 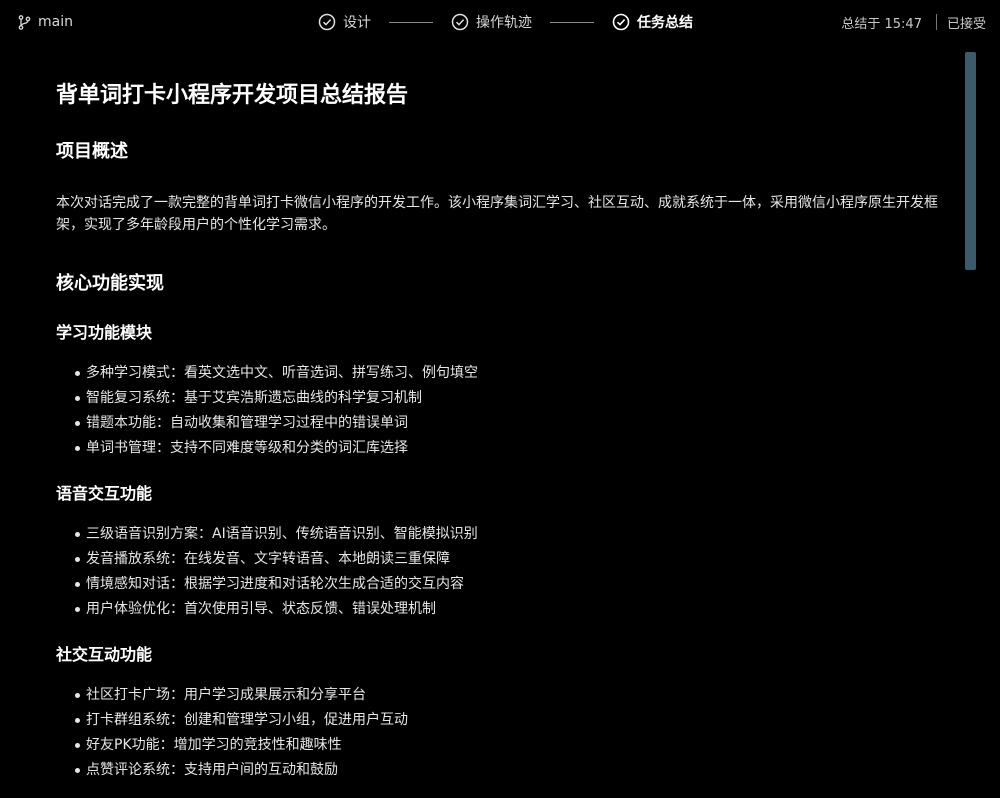 I want to click on section-heading-overview: 项目概述, so click(x=92, y=151).